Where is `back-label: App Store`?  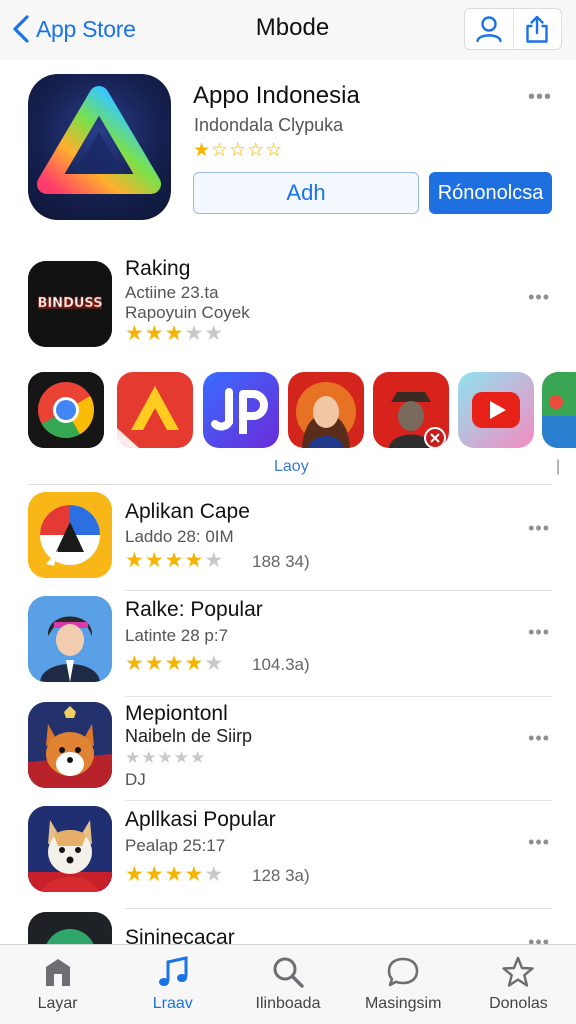
back-label: App Store is located at coordinates (86, 28).